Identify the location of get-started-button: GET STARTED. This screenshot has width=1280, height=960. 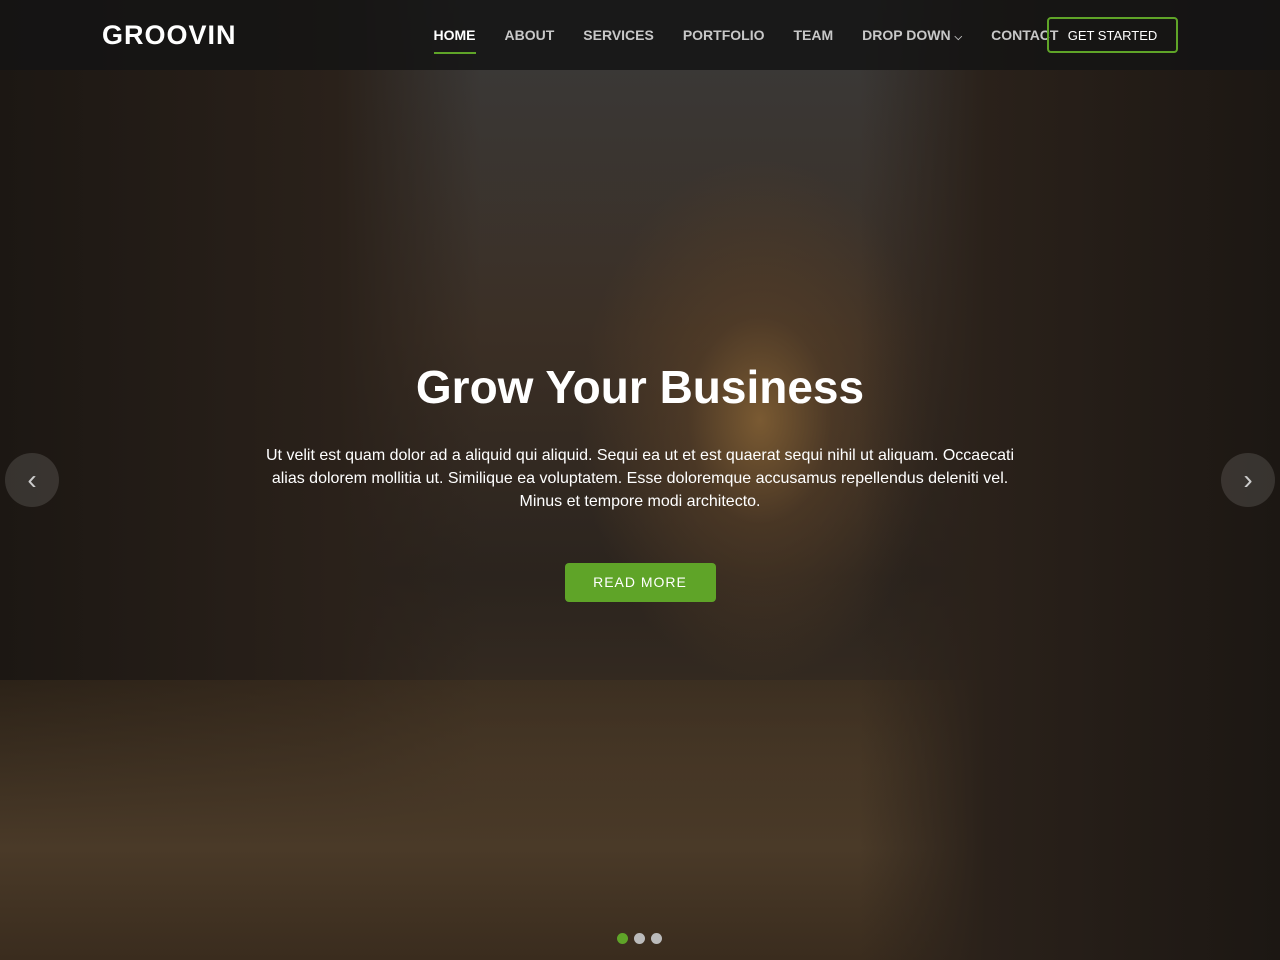
(1112, 35).